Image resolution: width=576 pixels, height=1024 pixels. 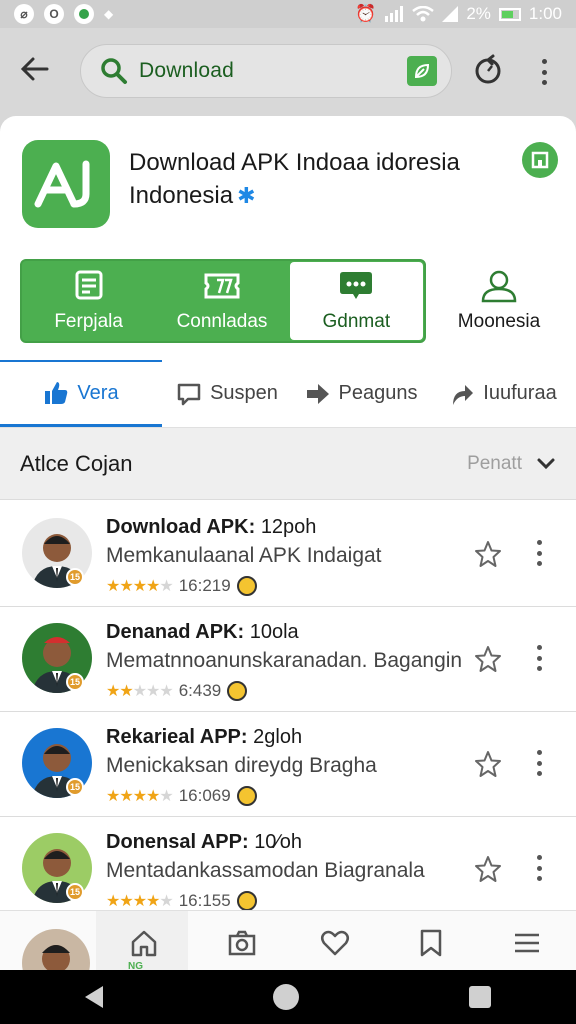 What do you see at coordinates (378, 393) in the screenshot?
I see `tab-label-peaguns: Peaguns` at bounding box center [378, 393].